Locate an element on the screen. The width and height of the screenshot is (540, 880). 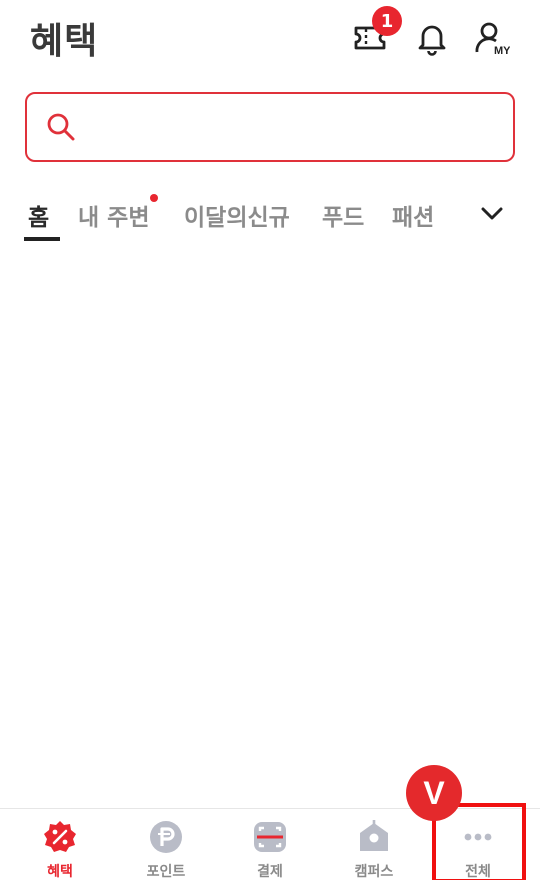
nav-campus: 캠퍼스 is located at coordinates (374, 844).